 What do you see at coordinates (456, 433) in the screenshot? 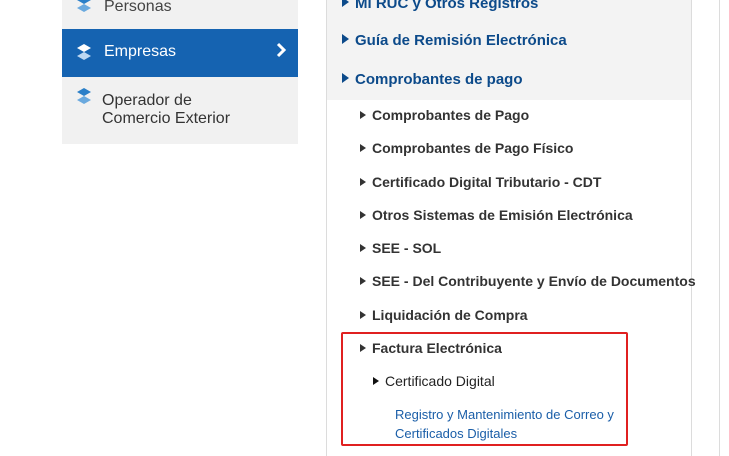
I see `link-line-2: Certificados Digitales` at bounding box center [456, 433].